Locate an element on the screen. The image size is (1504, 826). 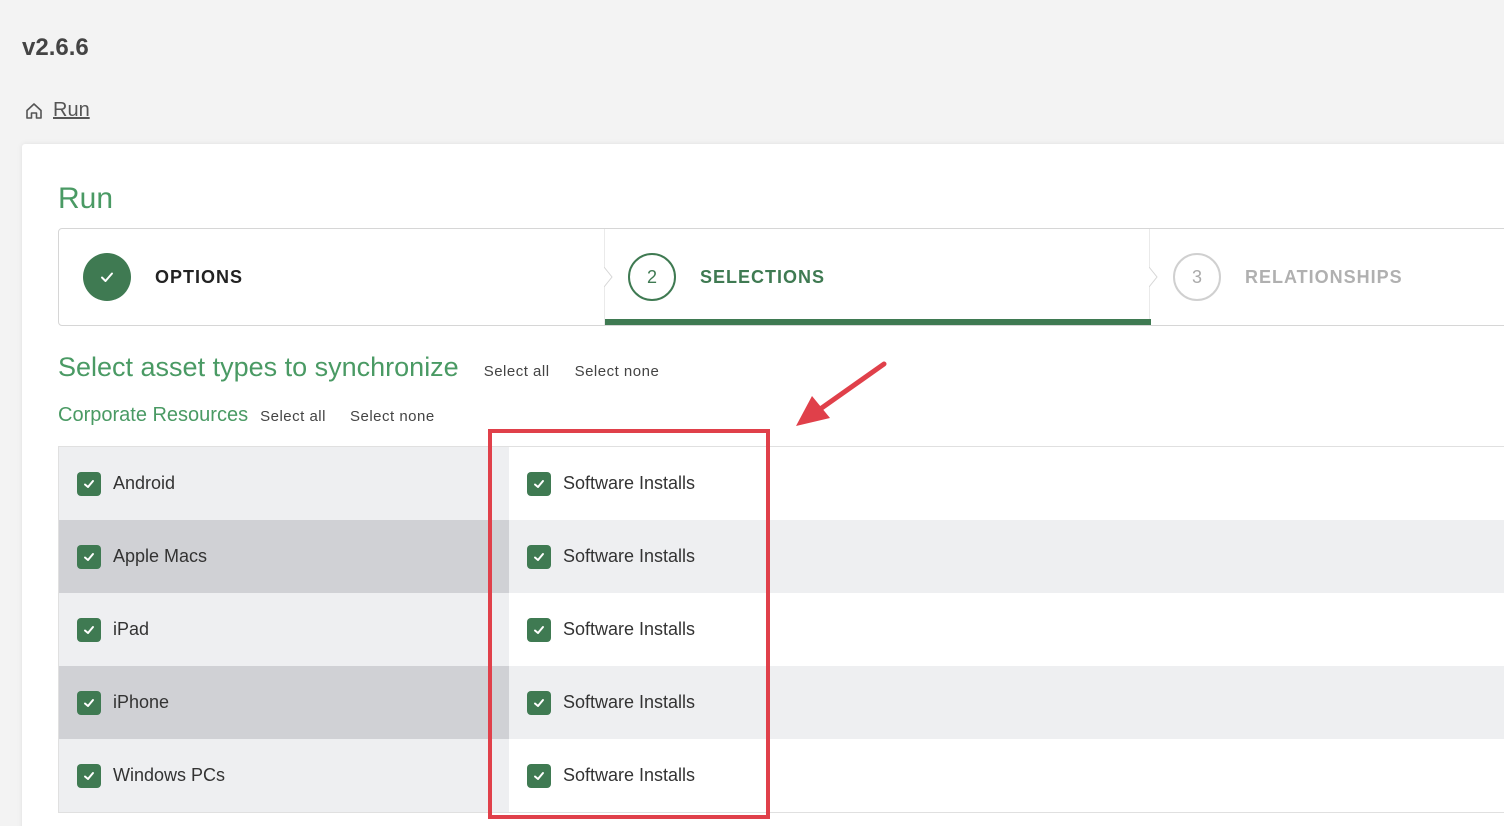
breadcrumb-run-link: Run is located at coordinates (71, 110).